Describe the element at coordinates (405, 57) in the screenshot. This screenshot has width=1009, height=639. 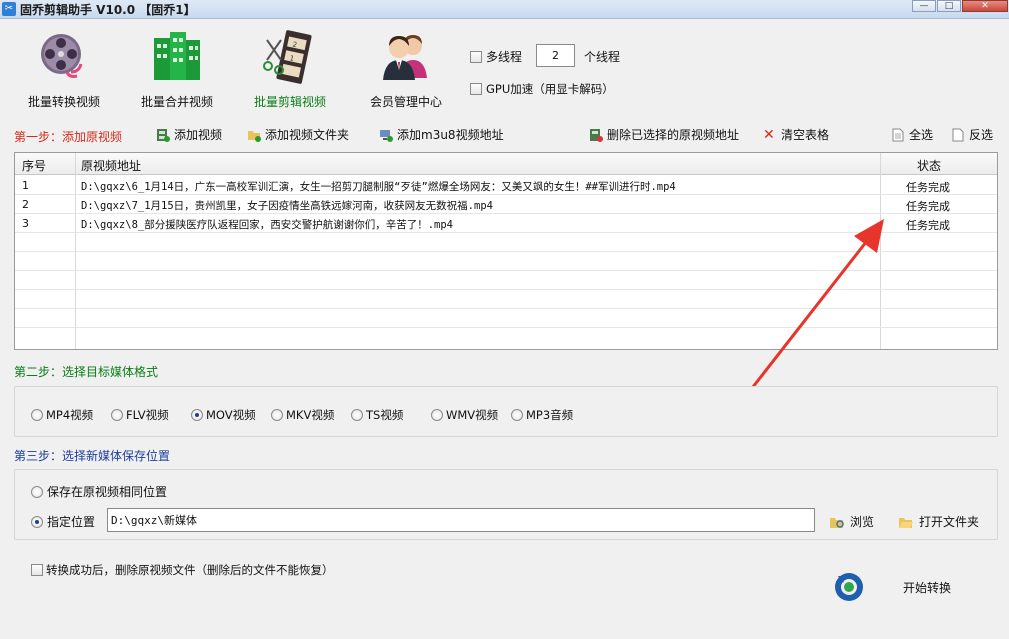
I see `users-icon` at that location.